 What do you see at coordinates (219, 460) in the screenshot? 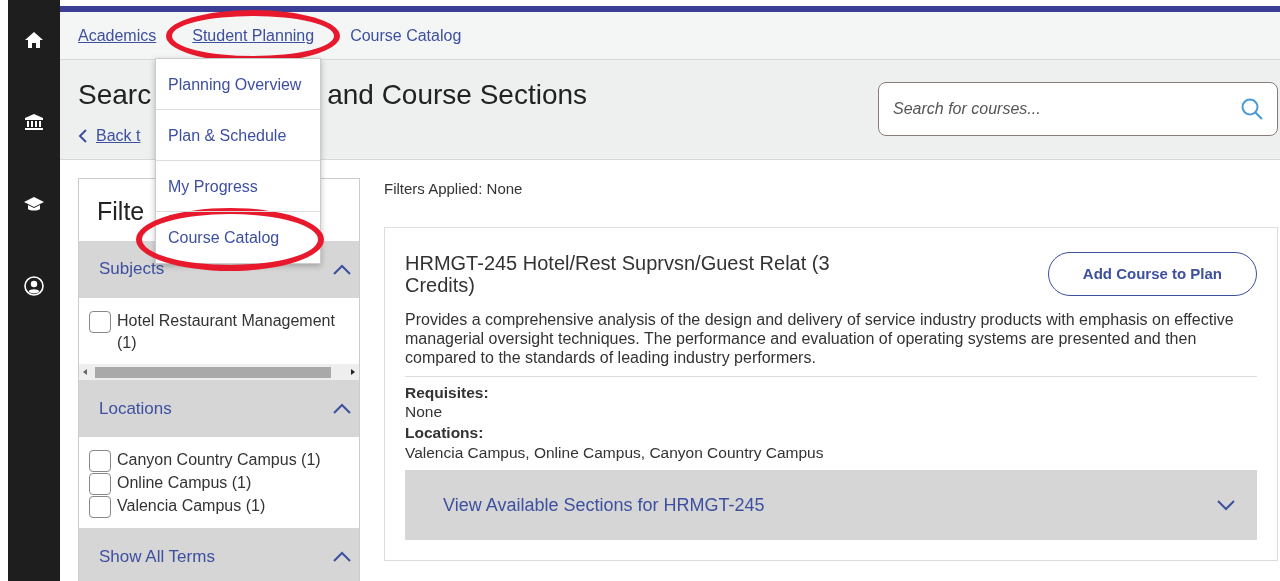
I see `option-label: Canyon Country Campus (1)` at bounding box center [219, 460].